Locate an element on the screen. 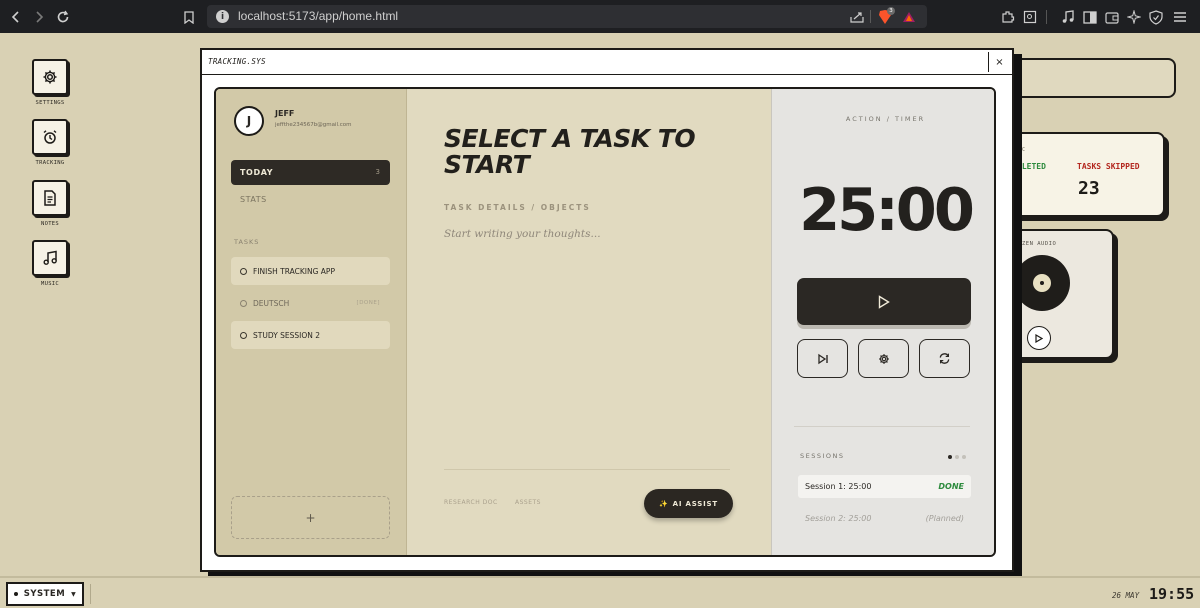 This screenshot has width=1200, height=608. research-doc-link: RESEARCH DOC is located at coordinates (471, 502).